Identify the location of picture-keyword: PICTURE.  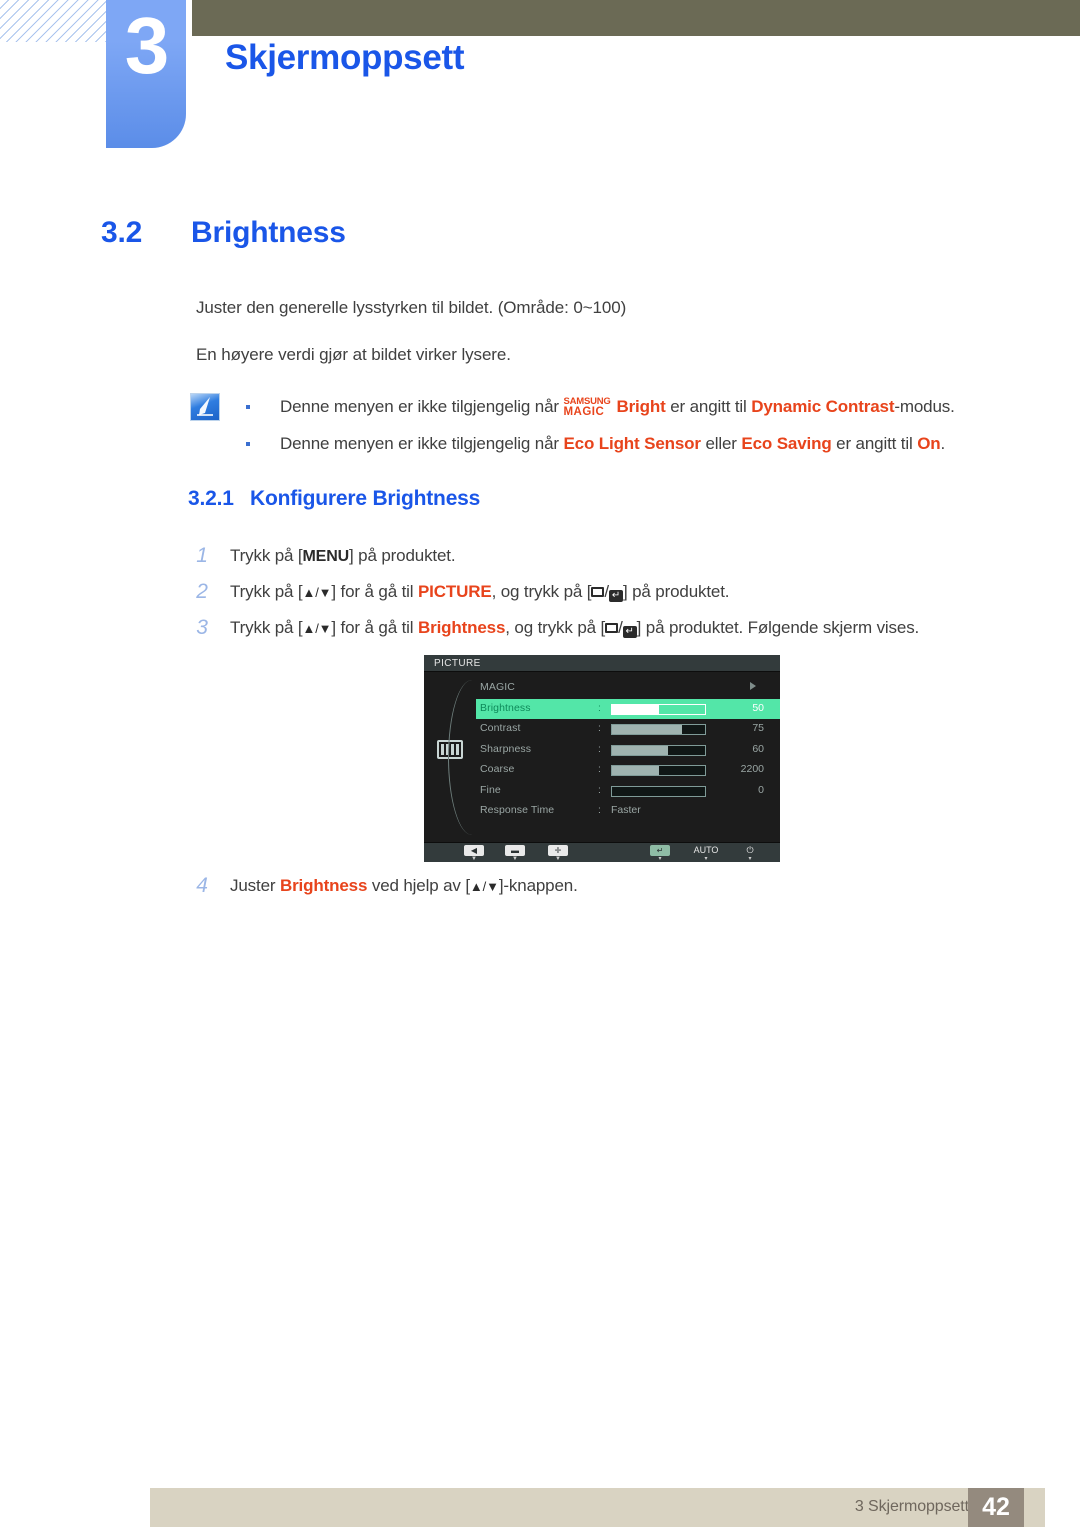
(454, 591).